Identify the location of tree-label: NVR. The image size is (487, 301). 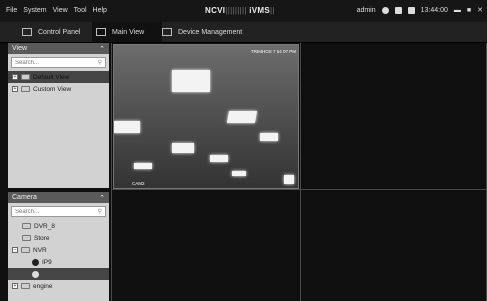
(40, 250).